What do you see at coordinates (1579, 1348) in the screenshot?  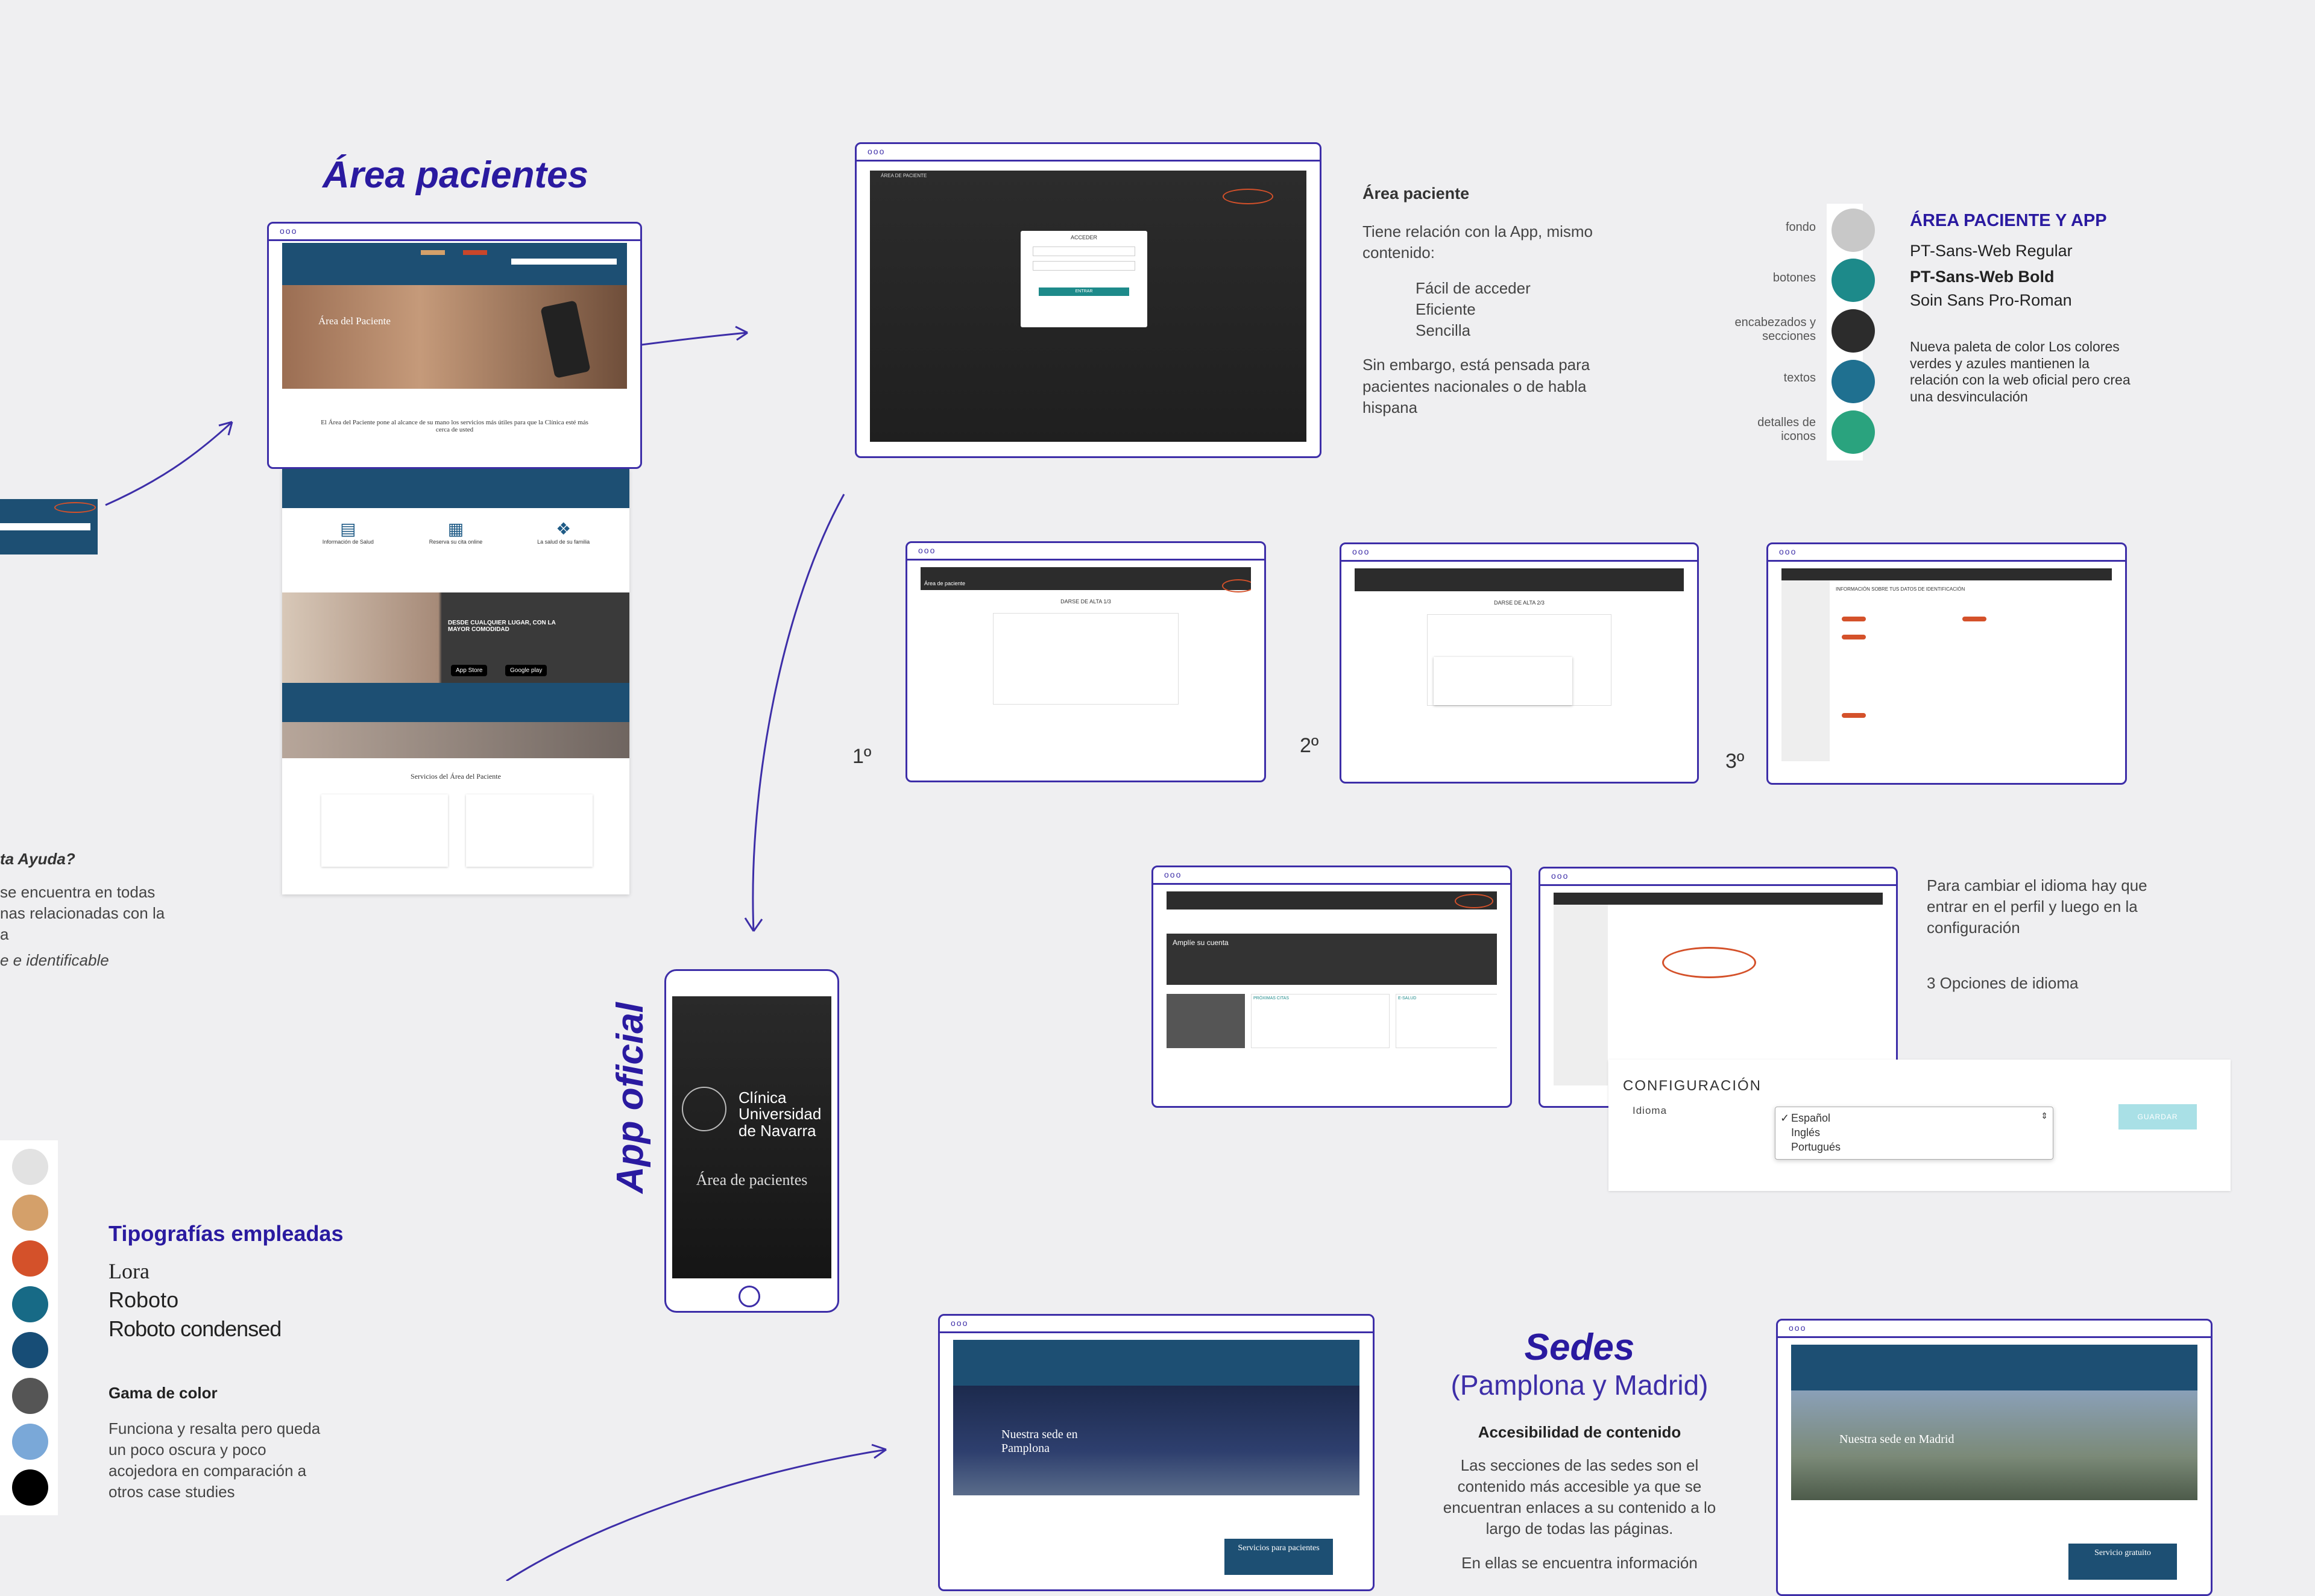 I see `sedes-title: Sedes` at bounding box center [1579, 1348].